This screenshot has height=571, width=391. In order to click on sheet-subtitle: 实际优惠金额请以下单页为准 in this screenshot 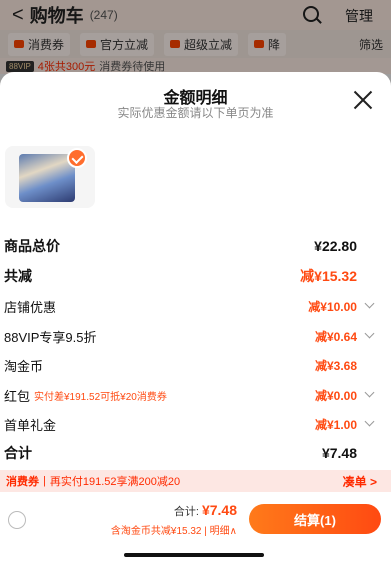, I will do `click(195, 113)`.